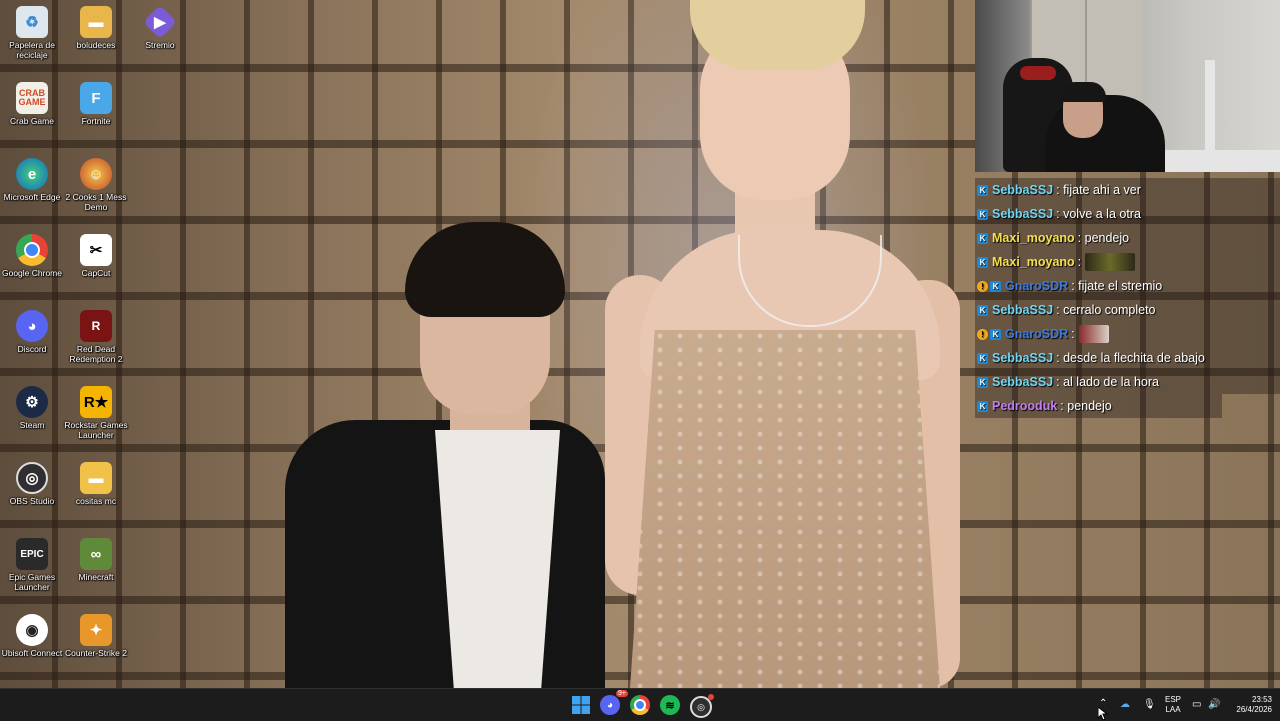 This screenshot has width=1280, height=721. I want to click on desktop-icon-2-cooks-1-mess: ☺ 2 Cooks 1 Mess Demo, so click(96, 183).